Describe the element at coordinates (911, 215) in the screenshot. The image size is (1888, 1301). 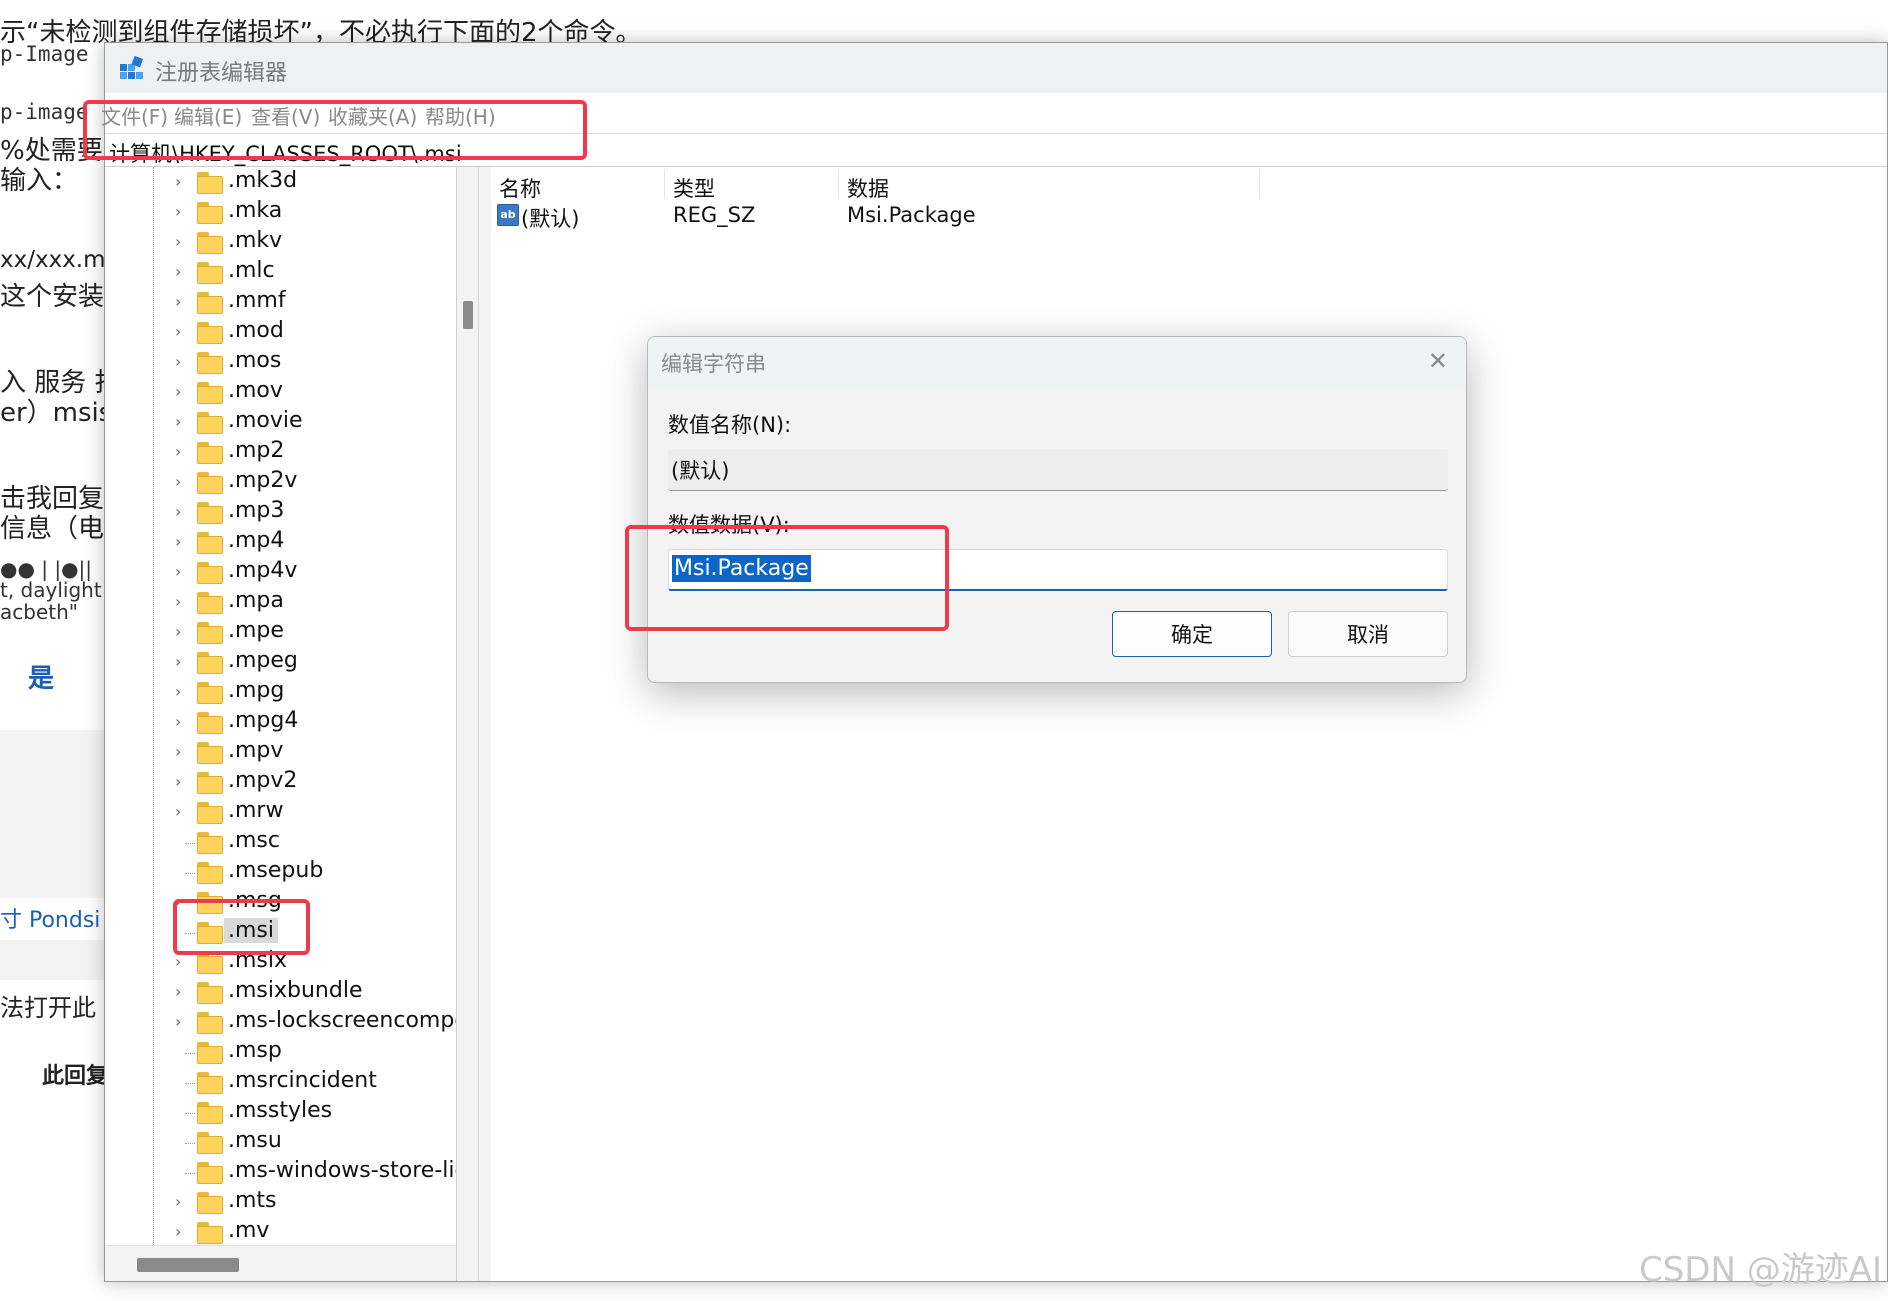
I see `value-data: Msi.Package` at that location.